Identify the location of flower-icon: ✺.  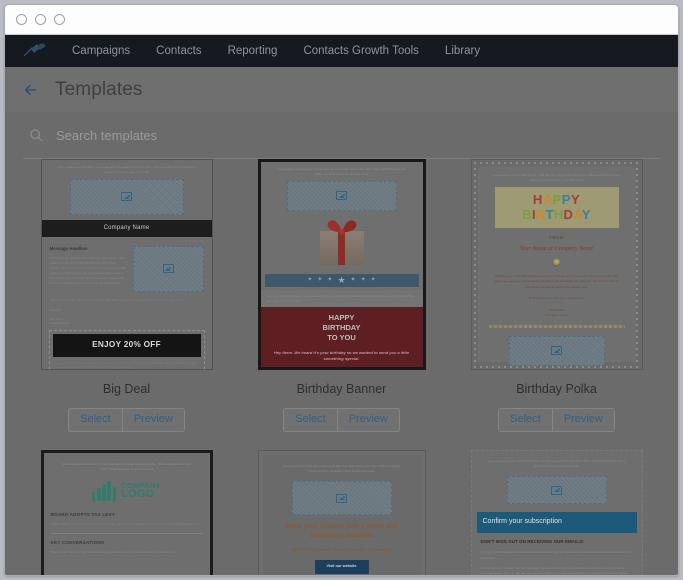
(556, 262).